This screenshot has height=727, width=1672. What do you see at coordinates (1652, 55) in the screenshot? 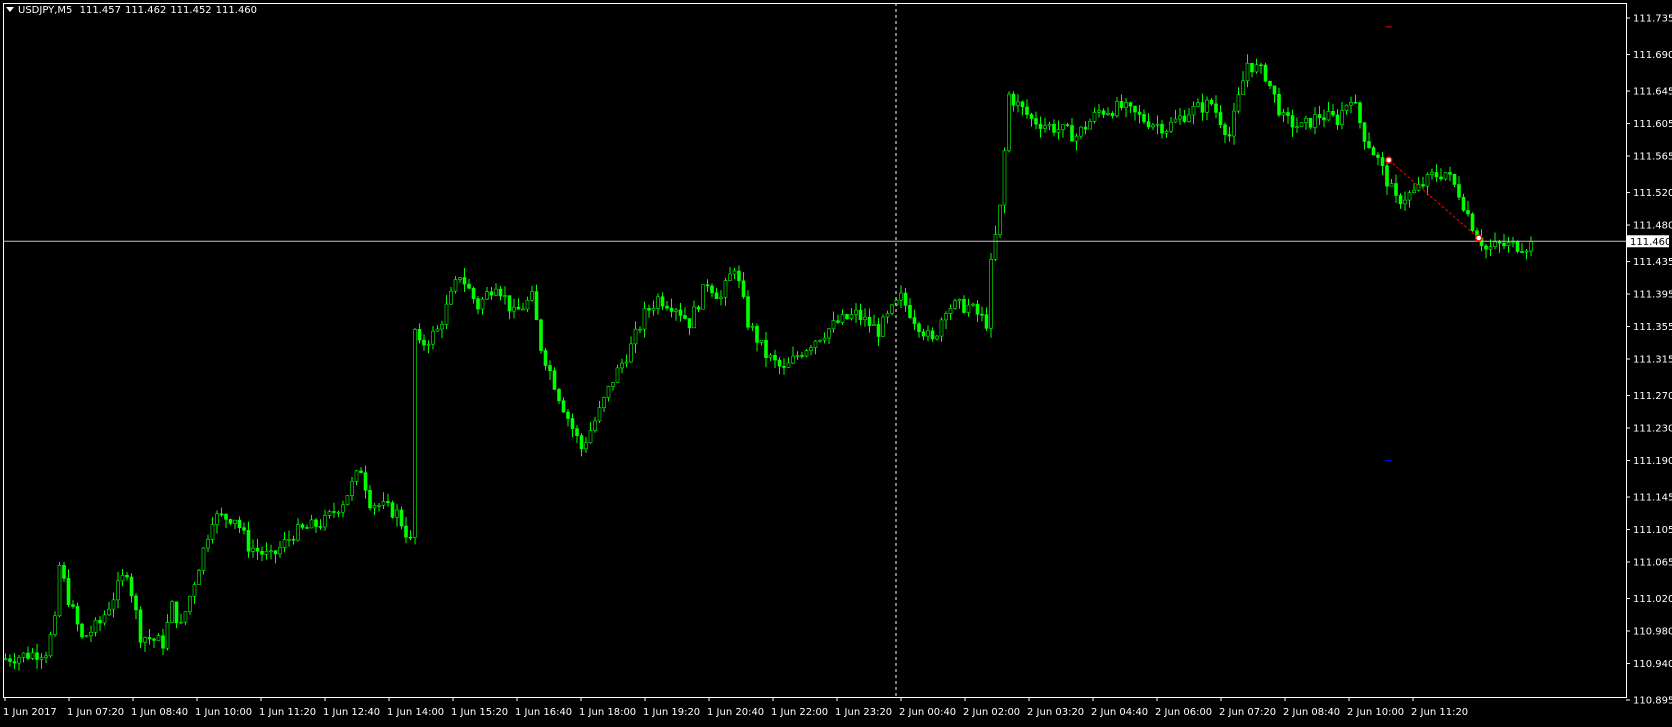
I see `y-tick-label: 111.690` at bounding box center [1652, 55].